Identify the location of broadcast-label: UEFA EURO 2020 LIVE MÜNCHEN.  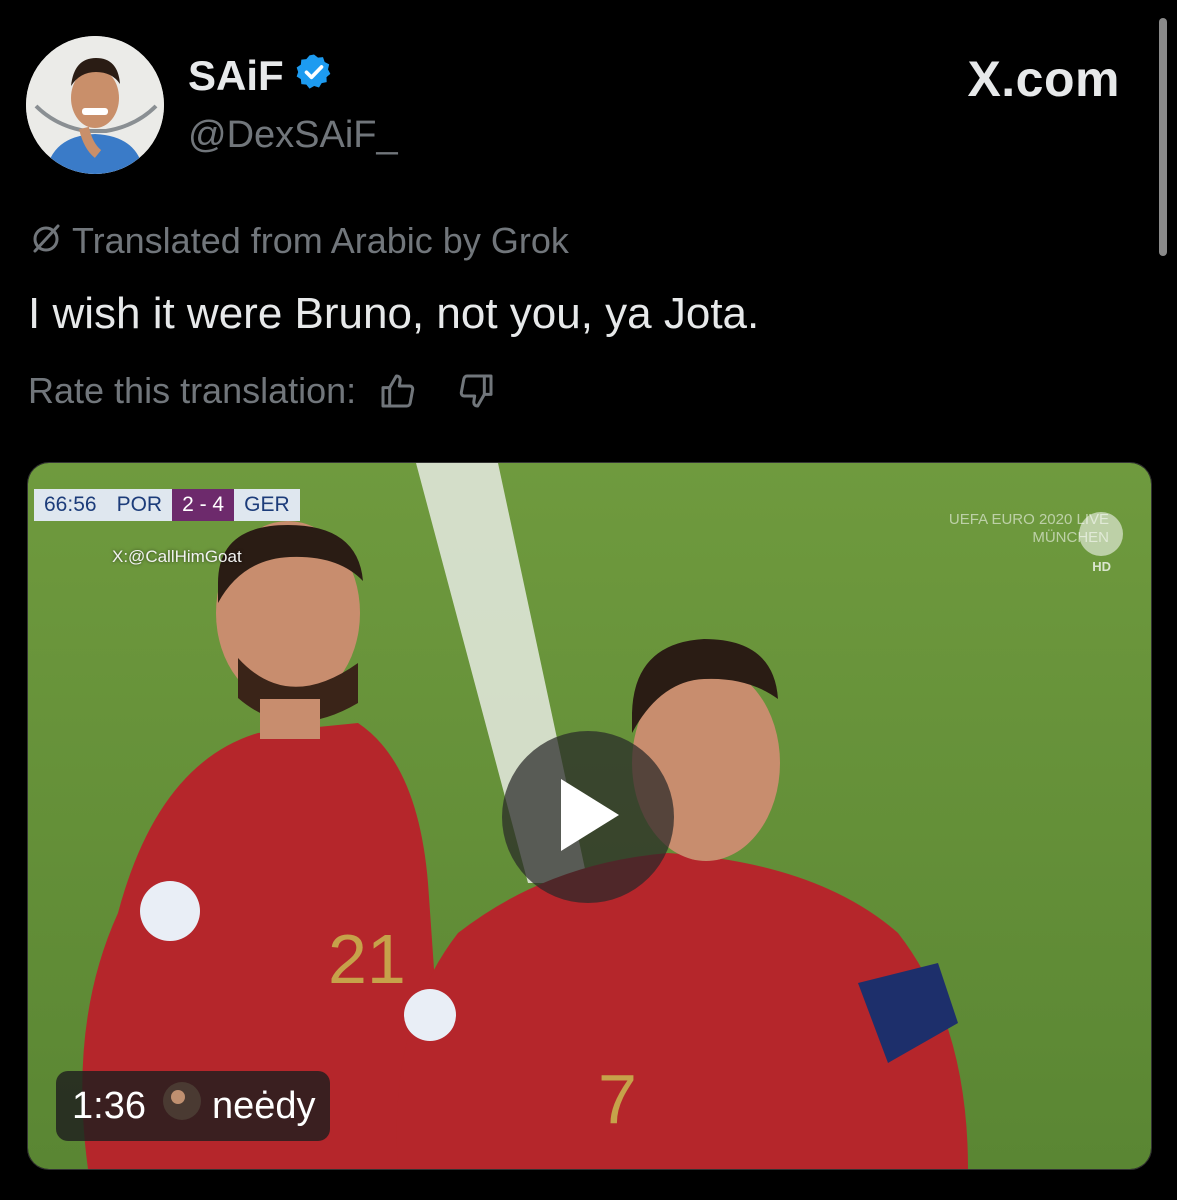
(1029, 529).